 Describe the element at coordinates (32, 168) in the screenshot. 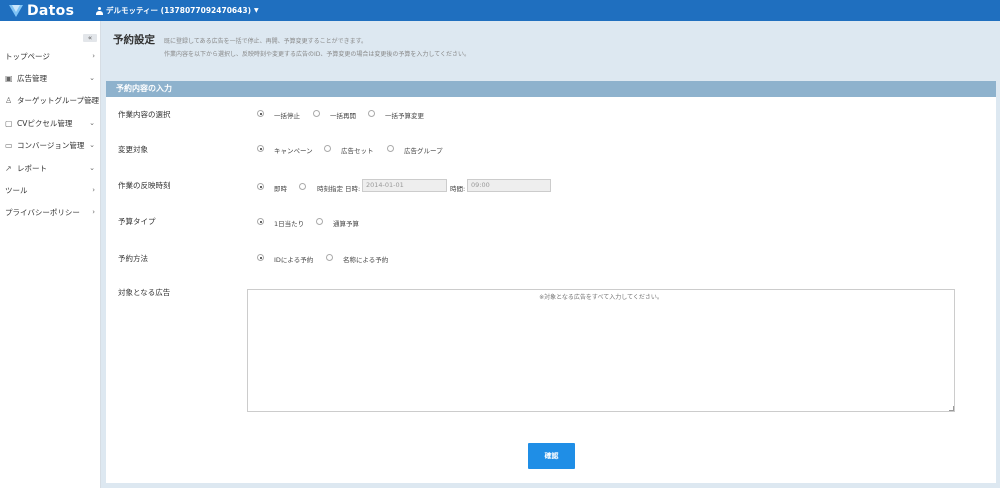

I see `sidebar-item-label: レポート` at that location.